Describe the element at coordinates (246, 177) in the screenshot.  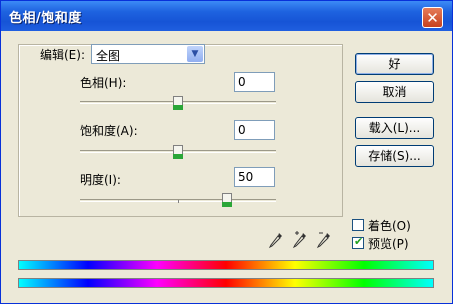
I see `lightness-value: 50` at that location.